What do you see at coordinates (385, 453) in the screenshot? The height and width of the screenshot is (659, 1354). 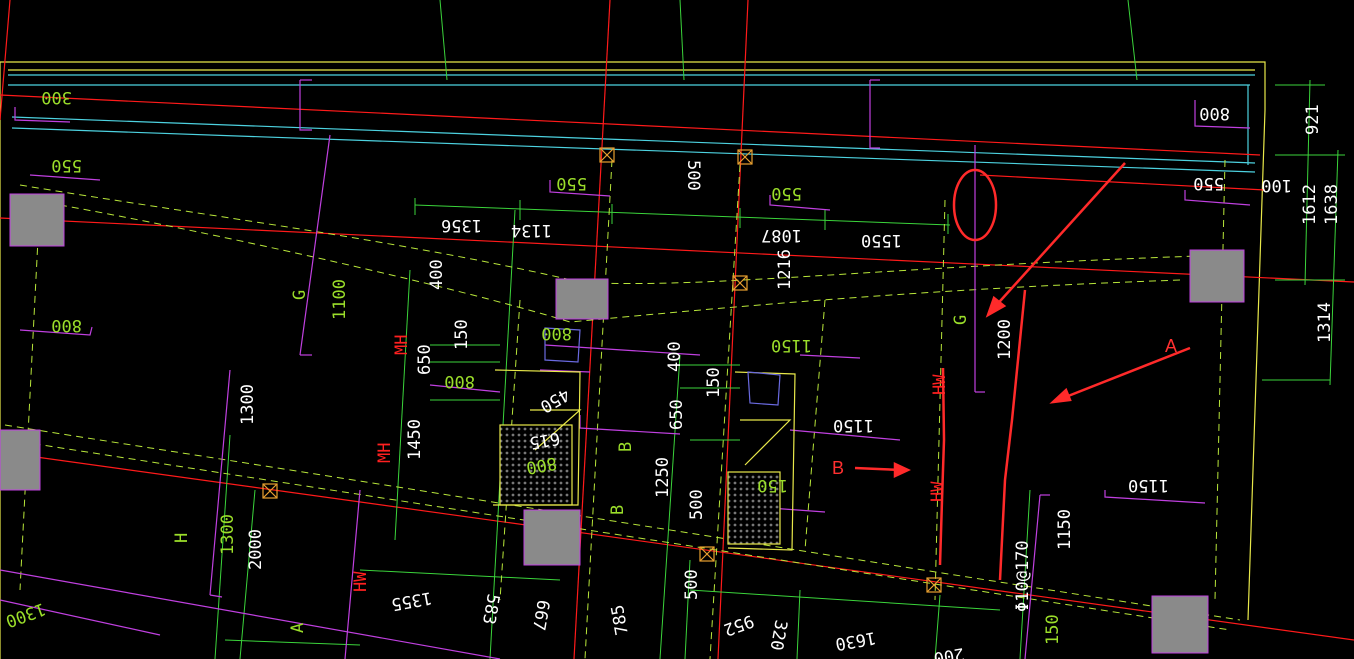 I see `dim-MH-2: MH` at bounding box center [385, 453].